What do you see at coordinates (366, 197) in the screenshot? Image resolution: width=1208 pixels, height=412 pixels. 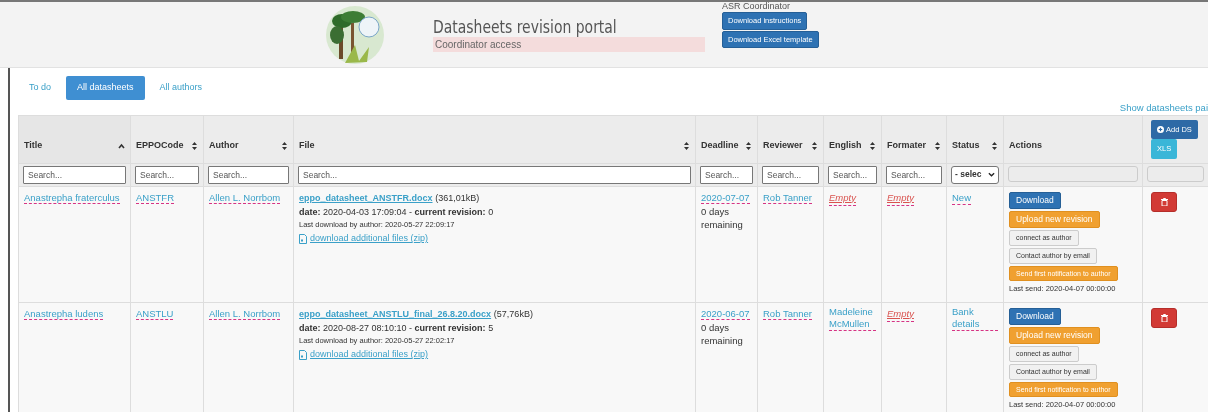 I see `file-link: eppo_datasheet_ANSTFR.docx` at bounding box center [366, 197].